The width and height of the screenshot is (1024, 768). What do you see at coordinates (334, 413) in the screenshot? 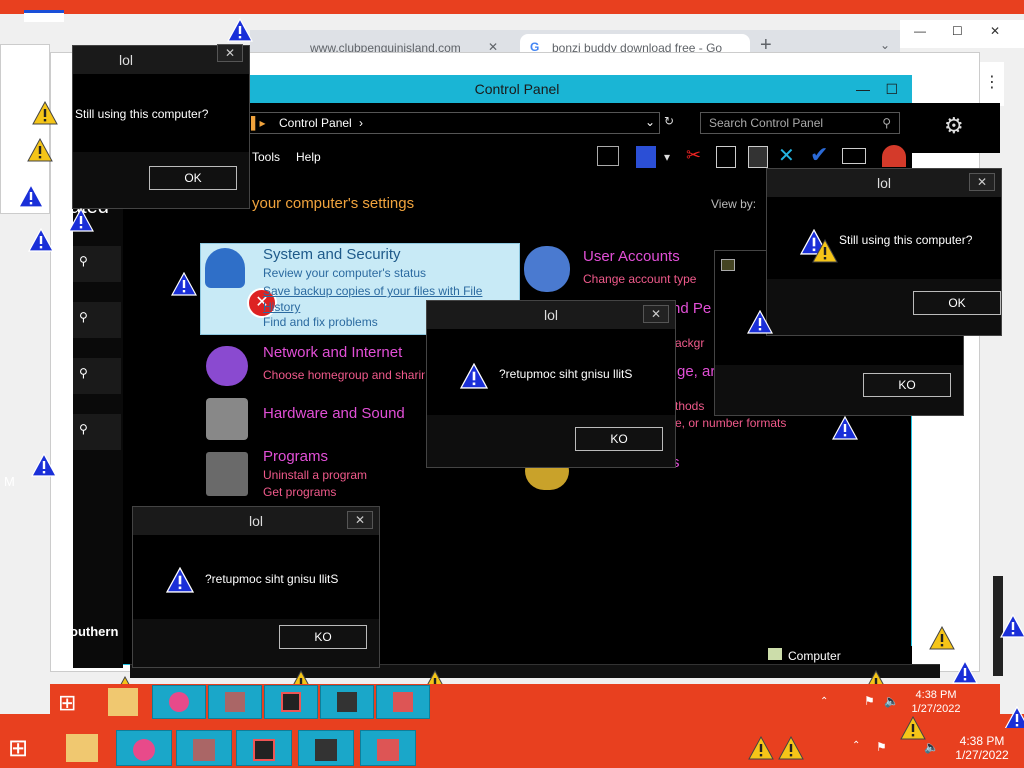
I see `category-title: Hardware and Sound` at bounding box center [334, 413].